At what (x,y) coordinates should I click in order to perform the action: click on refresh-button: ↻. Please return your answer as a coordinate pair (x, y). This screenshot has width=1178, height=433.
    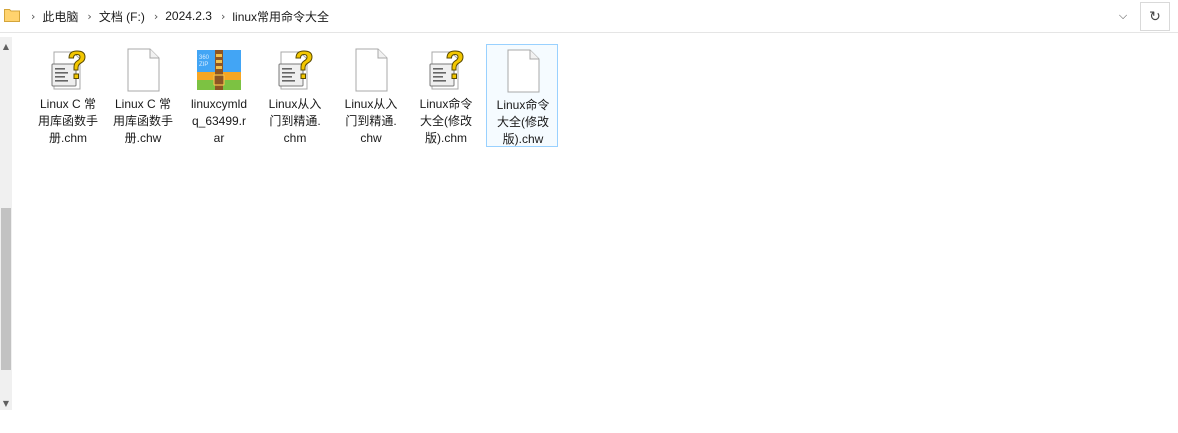
    Looking at the image, I should click on (1155, 16).